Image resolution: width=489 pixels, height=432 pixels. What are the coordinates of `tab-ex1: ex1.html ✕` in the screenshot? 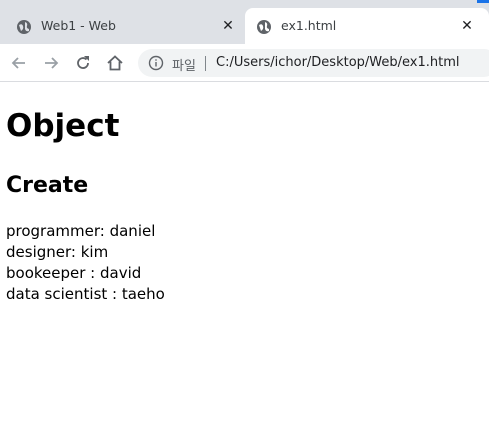 It's located at (367, 26).